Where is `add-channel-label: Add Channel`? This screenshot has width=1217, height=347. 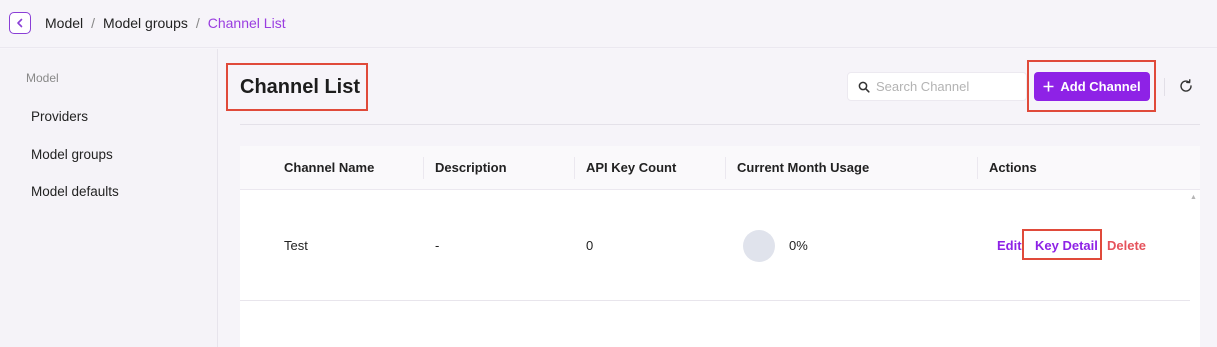
add-channel-label: Add Channel is located at coordinates (1100, 86).